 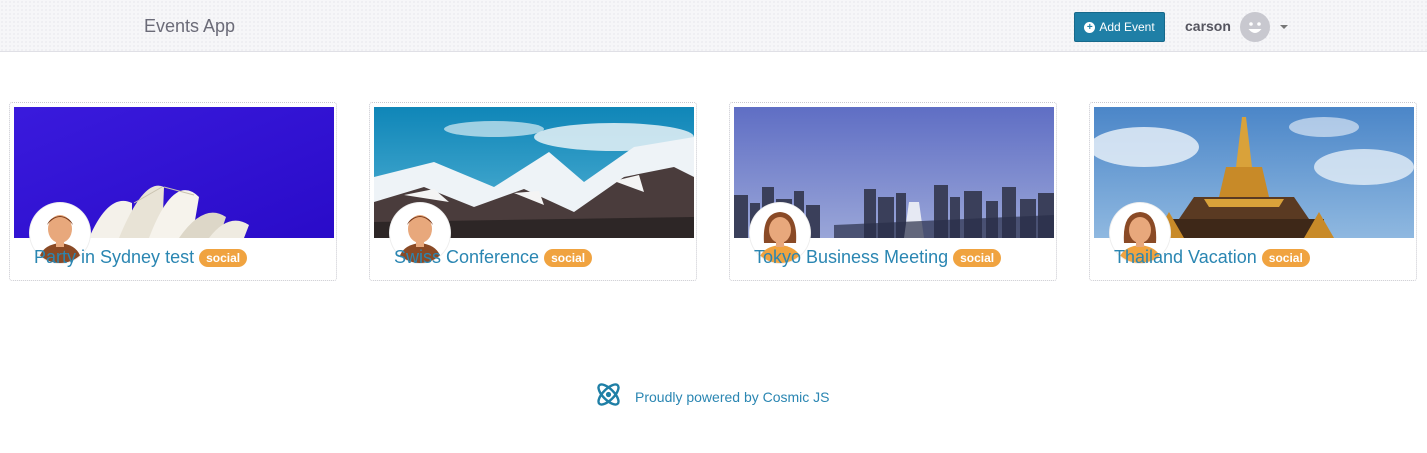 I want to click on event-card: Swiss Conference social, so click(x=533, y=191).